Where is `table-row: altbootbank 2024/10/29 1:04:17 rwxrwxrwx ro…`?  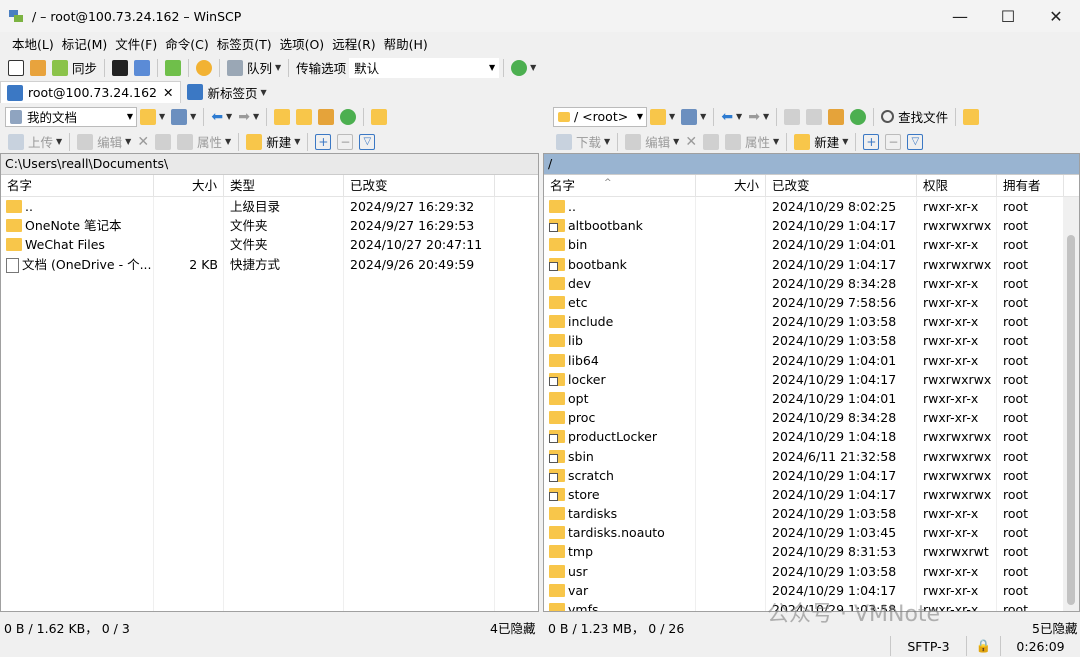 table-row: altbootbank 2024/10/29 1:04:17 rwxrwxrwx ro… is located at coordinates (811, 225).